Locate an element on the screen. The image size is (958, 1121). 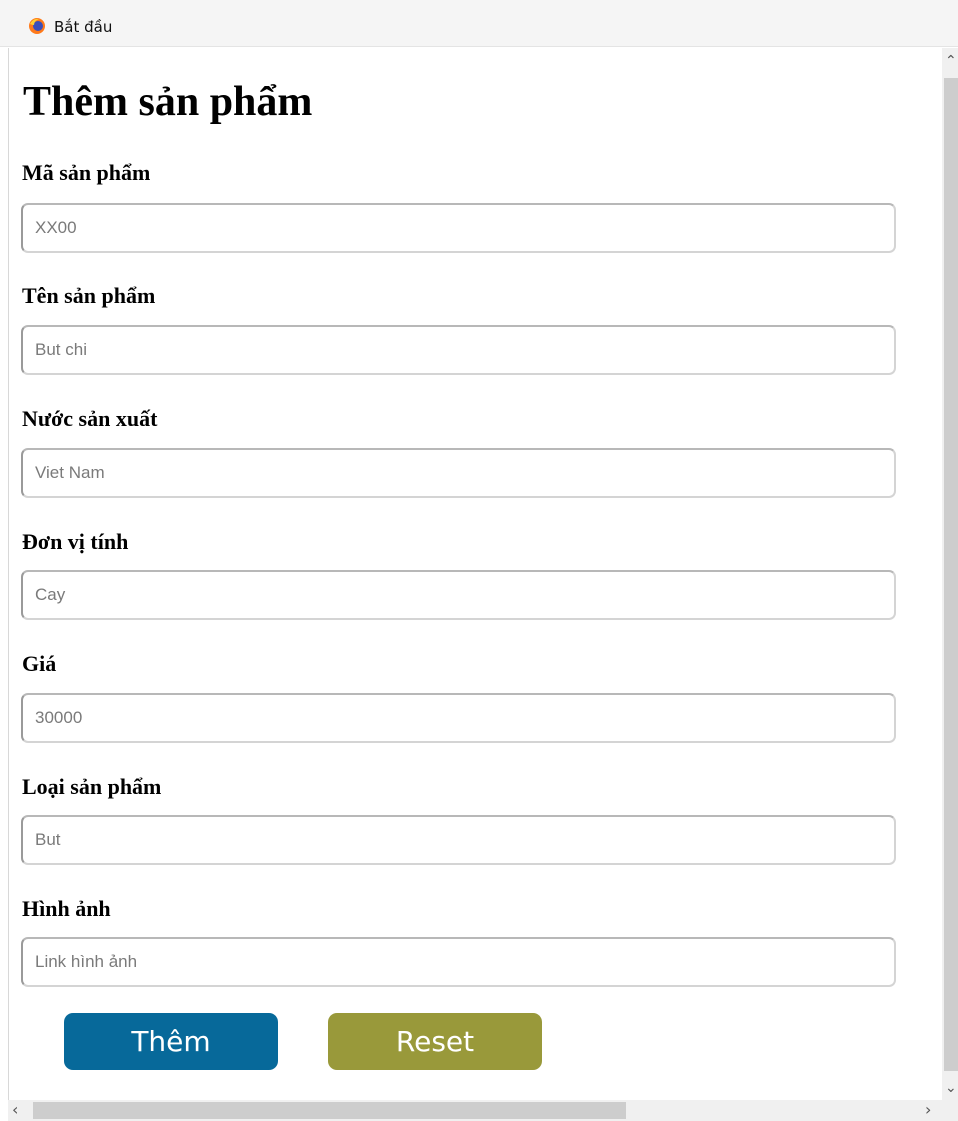
window-title: Bắt đầu is located at coordinates (83, 27).